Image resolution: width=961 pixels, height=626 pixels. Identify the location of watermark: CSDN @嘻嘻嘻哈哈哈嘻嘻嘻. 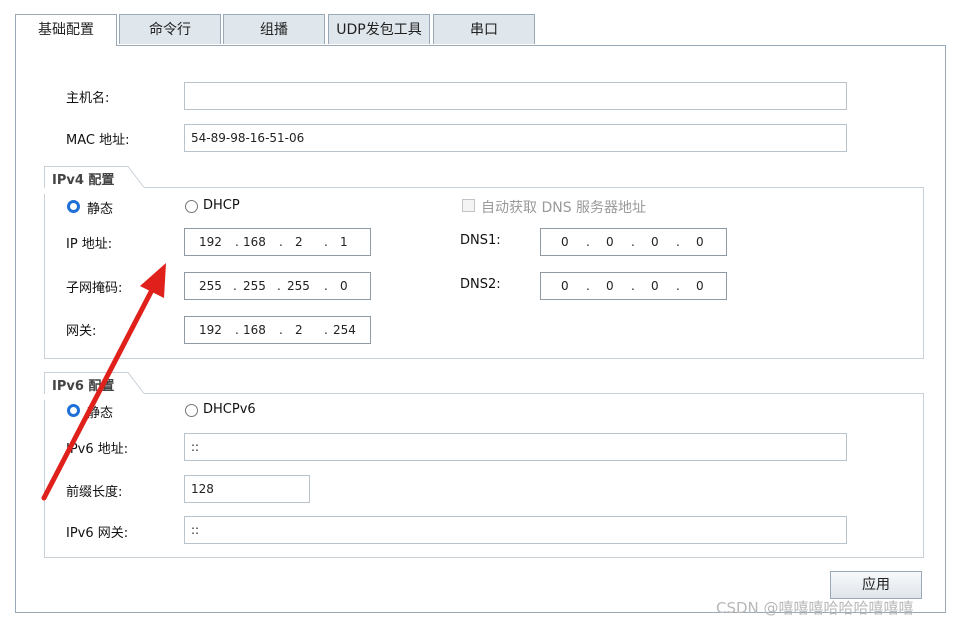
(815, 608).